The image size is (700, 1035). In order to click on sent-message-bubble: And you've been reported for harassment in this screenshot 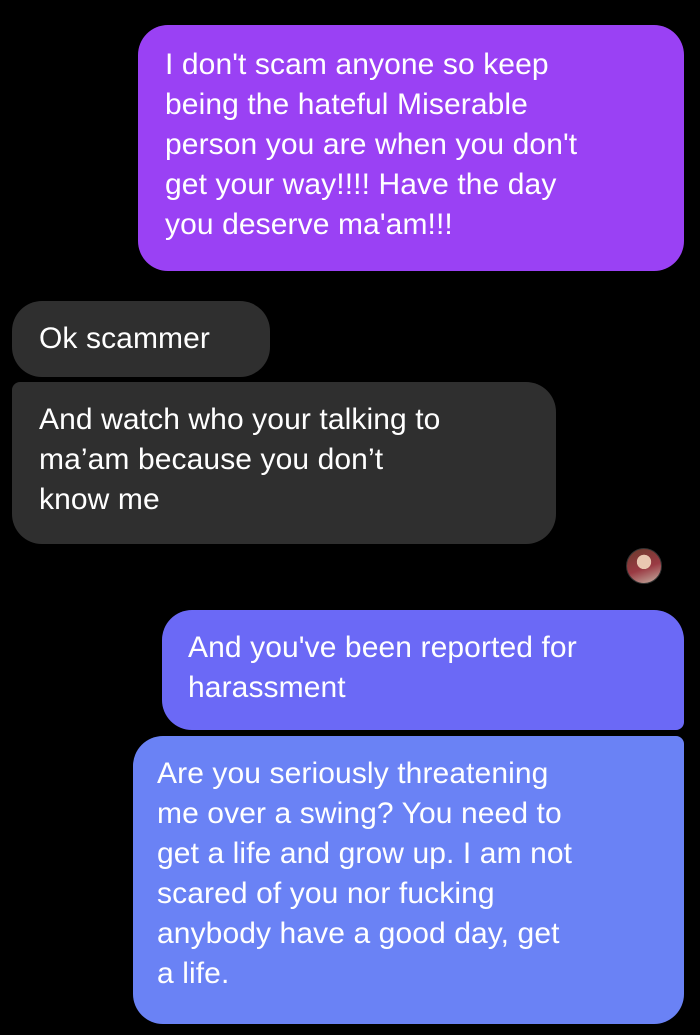, I will do `click(423, 670)`.